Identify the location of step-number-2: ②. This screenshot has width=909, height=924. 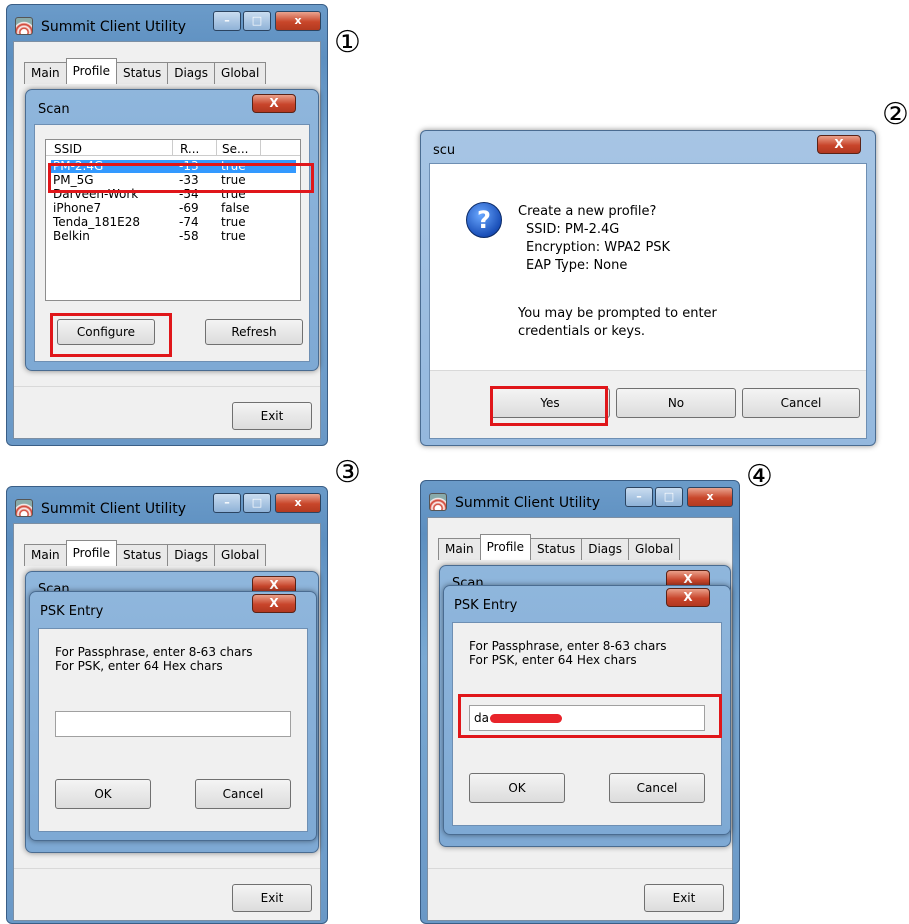
(895, 114).